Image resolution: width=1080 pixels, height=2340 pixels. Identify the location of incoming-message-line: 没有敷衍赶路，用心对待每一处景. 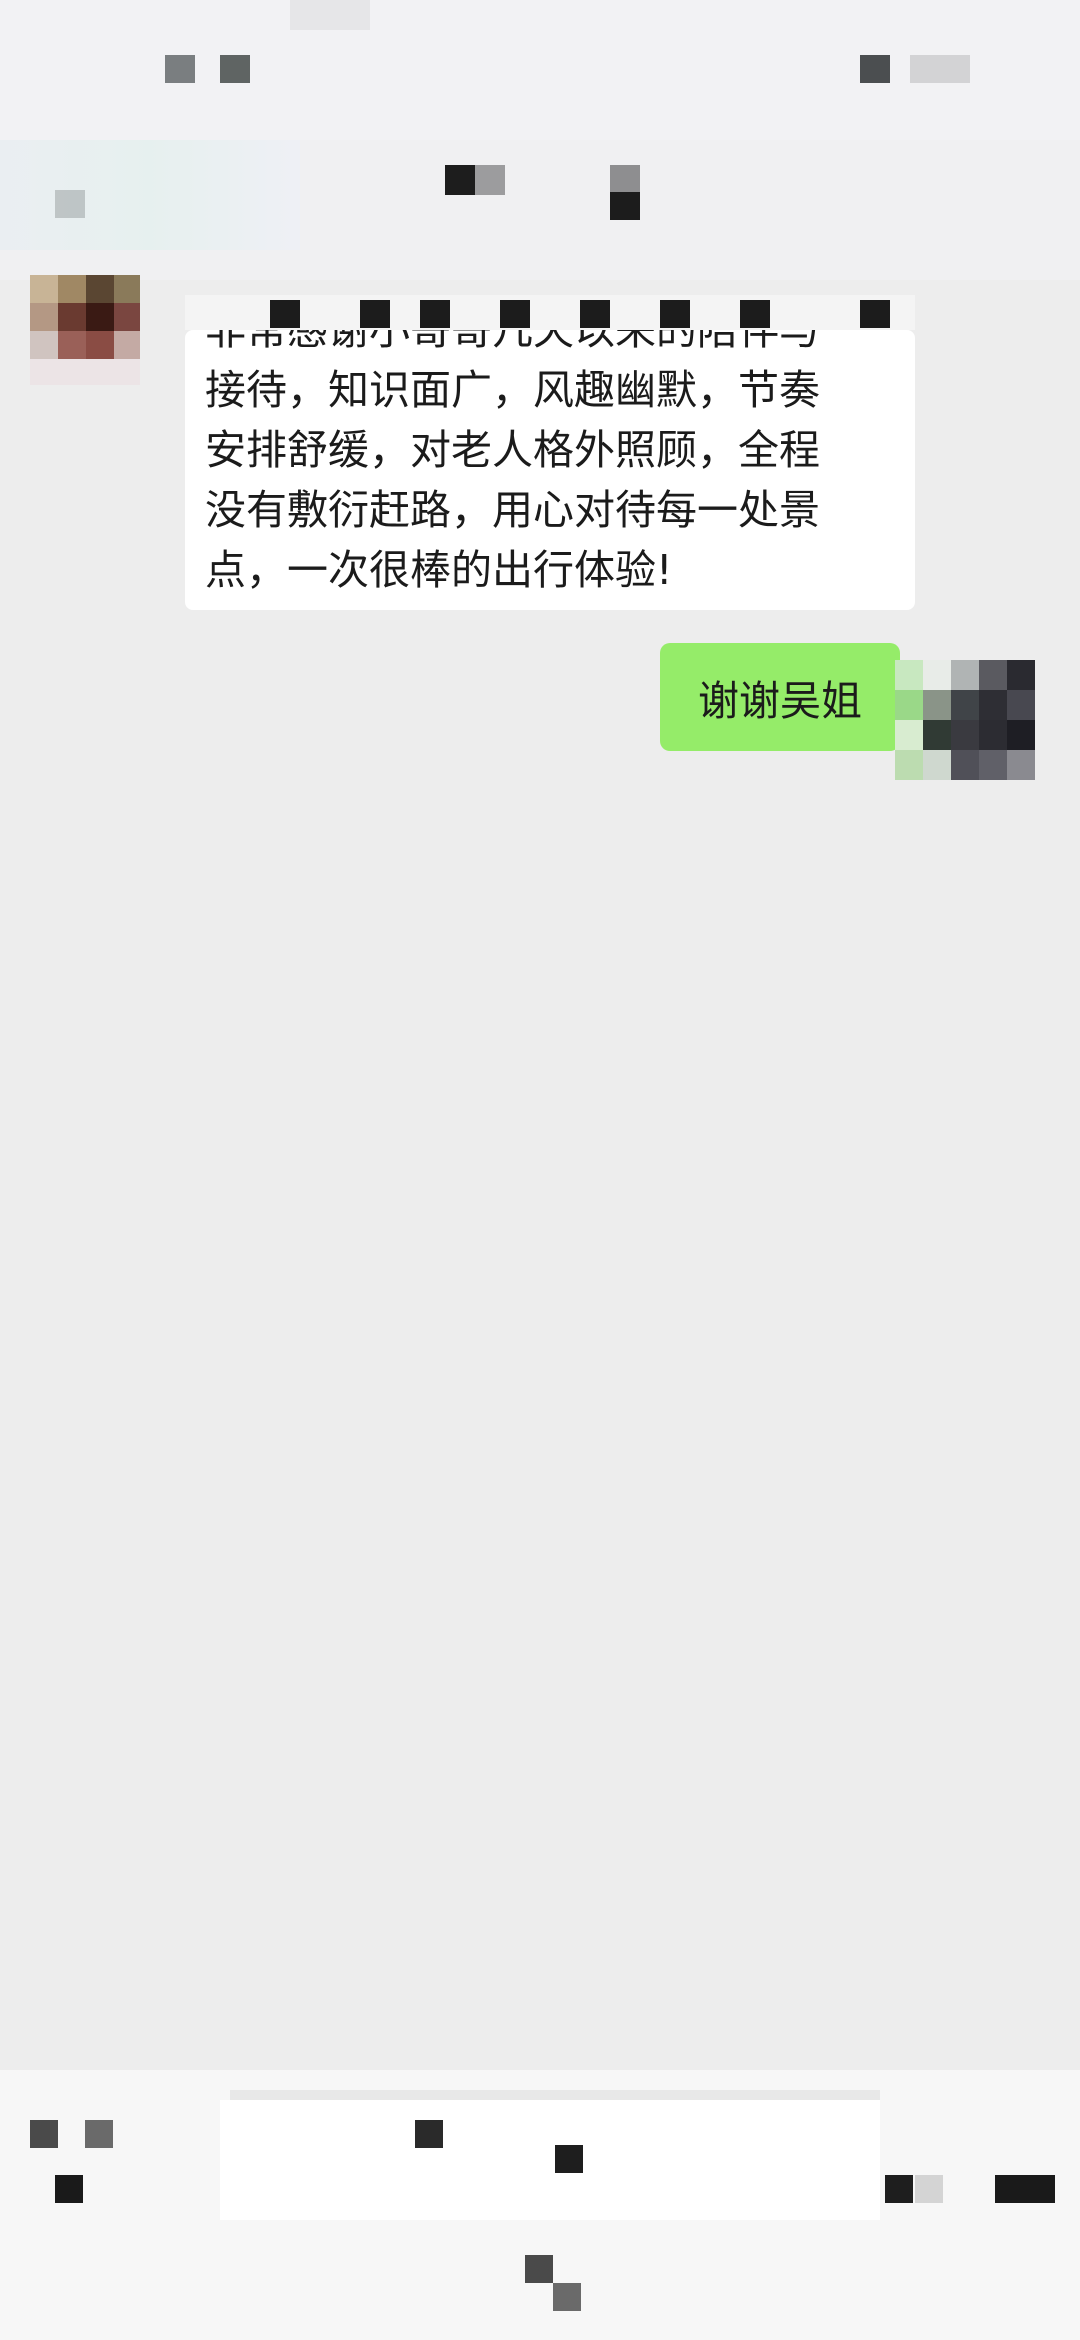
(512, 510).